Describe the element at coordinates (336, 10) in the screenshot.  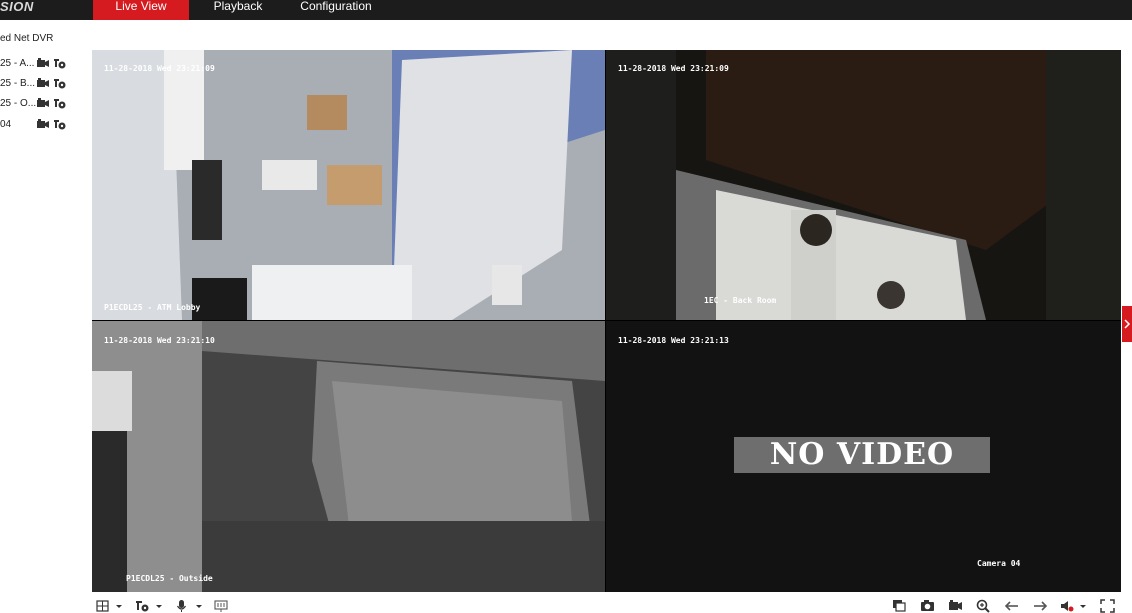
I see `tab-configuration: Configuration` at that location.